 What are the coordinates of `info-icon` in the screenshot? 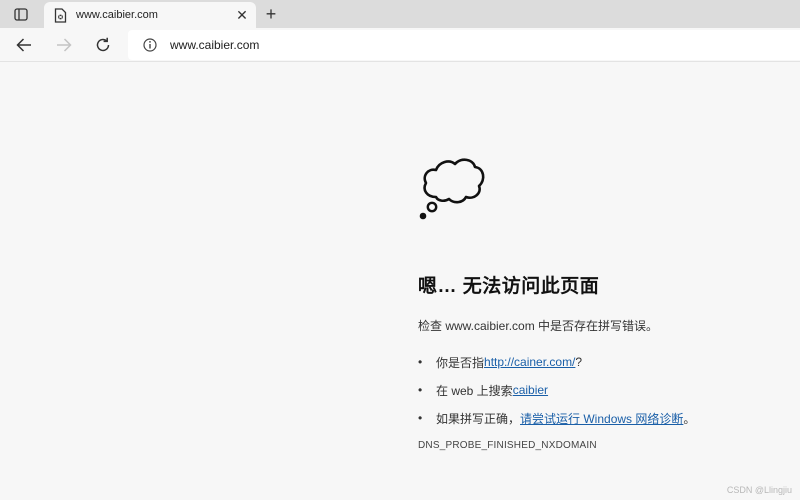 It's located at (150, 45).